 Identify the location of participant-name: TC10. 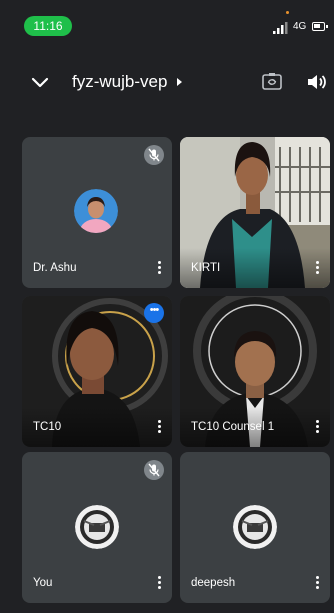
(47, 427).